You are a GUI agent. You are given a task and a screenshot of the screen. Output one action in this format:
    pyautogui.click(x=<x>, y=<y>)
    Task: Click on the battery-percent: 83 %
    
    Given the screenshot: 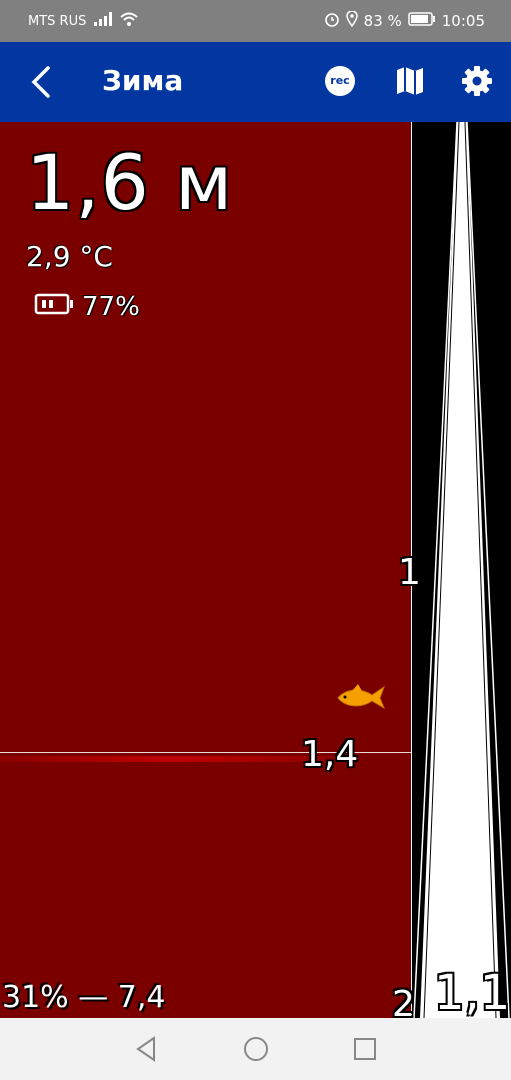 What is the action you would take?
    pyautogui.click(x=382, y=21)
    